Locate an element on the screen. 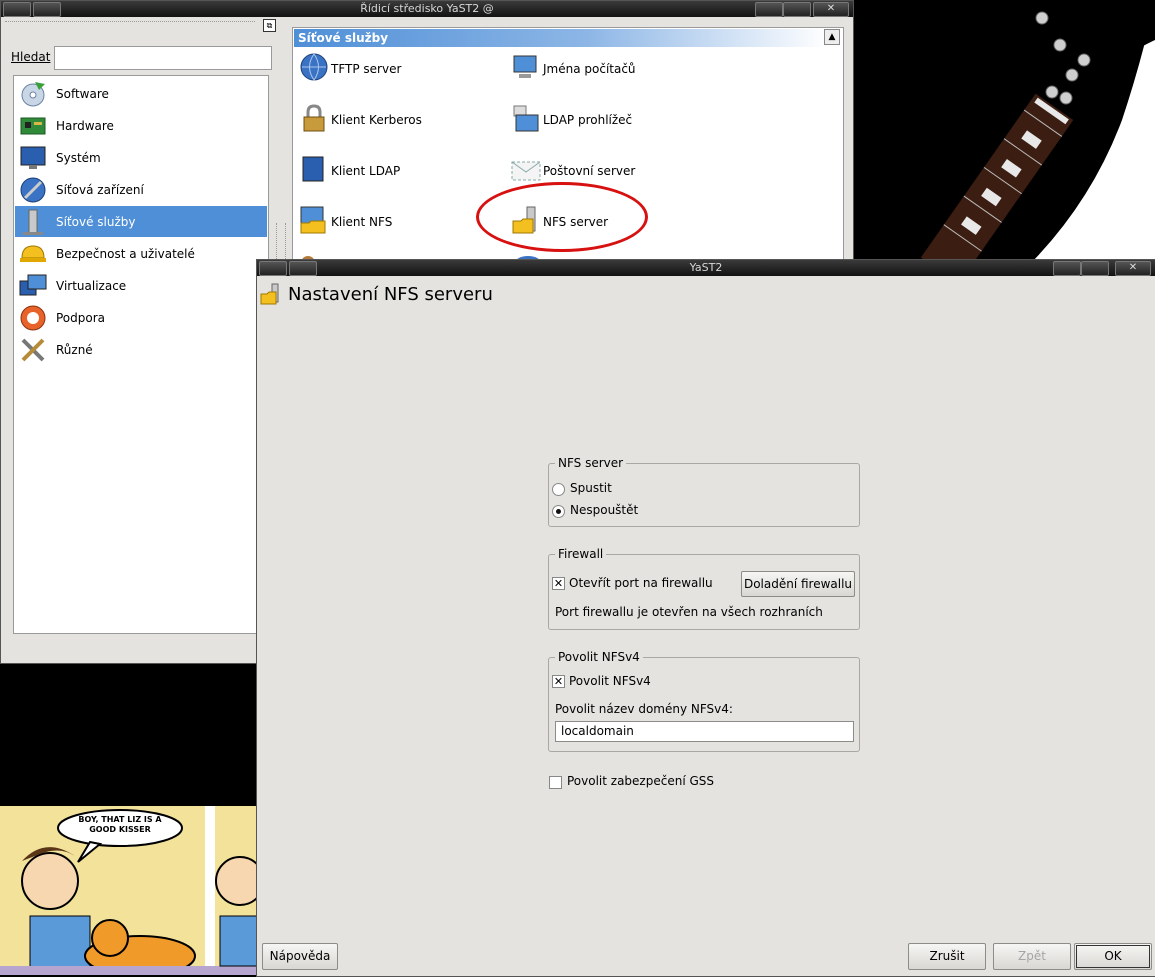 Image resolution: width=1155 pixels, height=977 pixels. search-input is located at coordinates (163, 58).